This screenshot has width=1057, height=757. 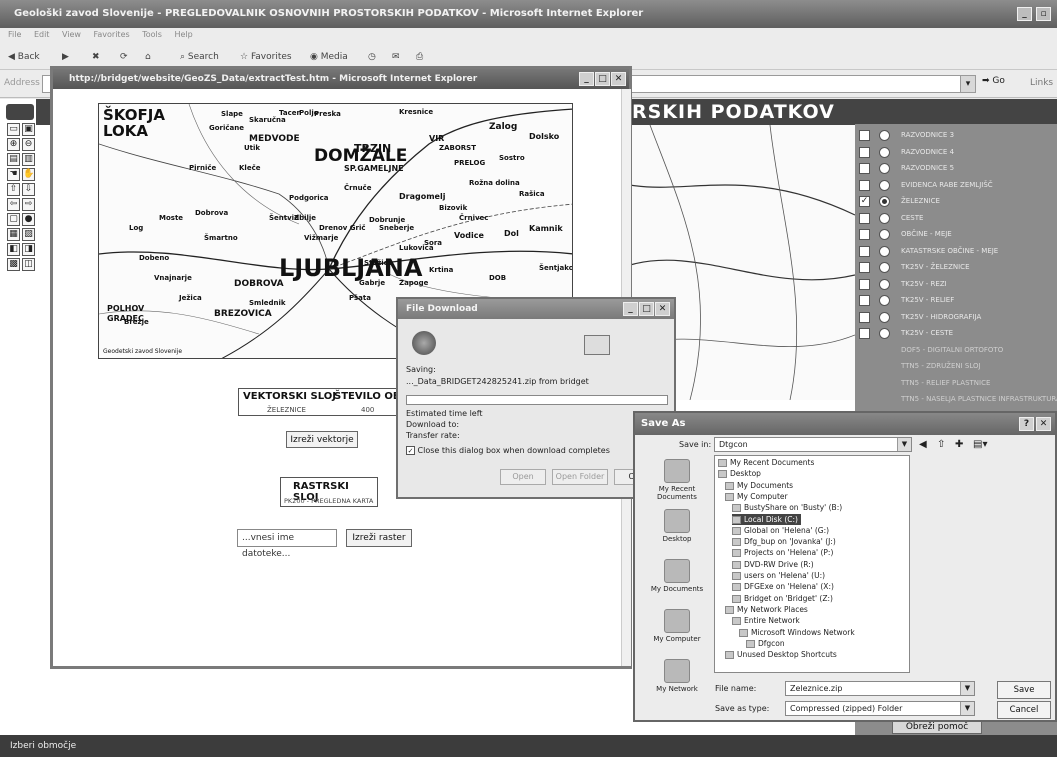 I want to click on restore-icon: ▫, so click(x=1043, y=14).